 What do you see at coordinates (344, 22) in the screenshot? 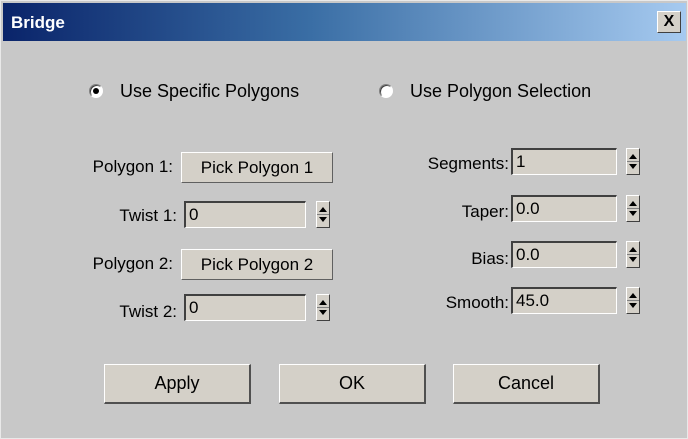
I see `title-bar: Bridge X` at bounding box center [344, 22].